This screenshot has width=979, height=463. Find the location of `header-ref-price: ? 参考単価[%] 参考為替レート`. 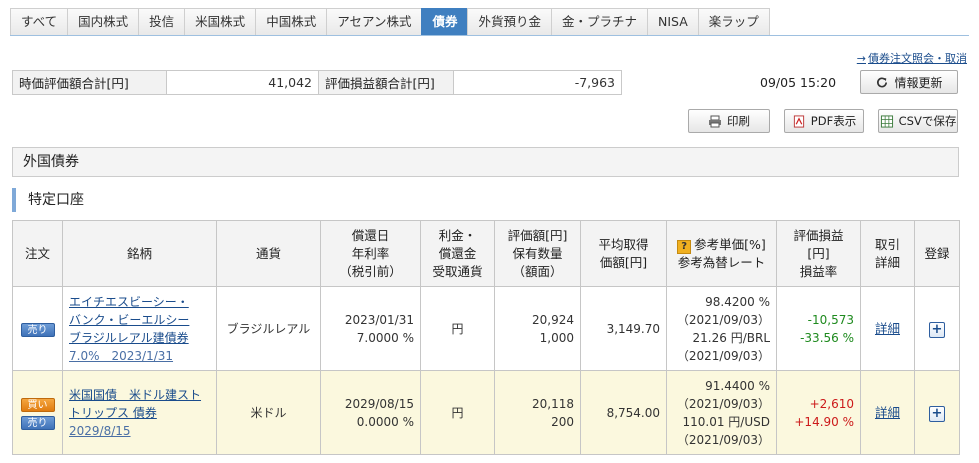

header-ref-price: ? 参考単価[%] 参考為替レート is located at coordinates (721, 253).